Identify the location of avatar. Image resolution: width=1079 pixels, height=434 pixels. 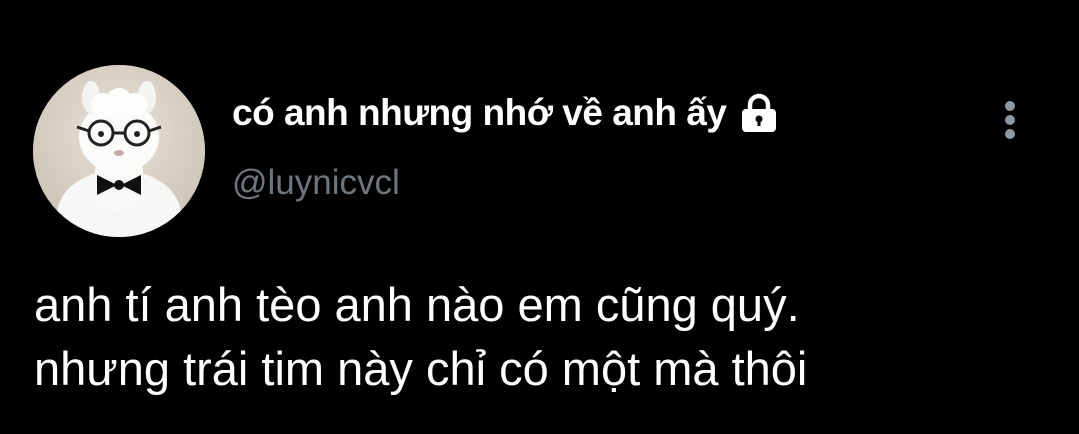
(119, 151).